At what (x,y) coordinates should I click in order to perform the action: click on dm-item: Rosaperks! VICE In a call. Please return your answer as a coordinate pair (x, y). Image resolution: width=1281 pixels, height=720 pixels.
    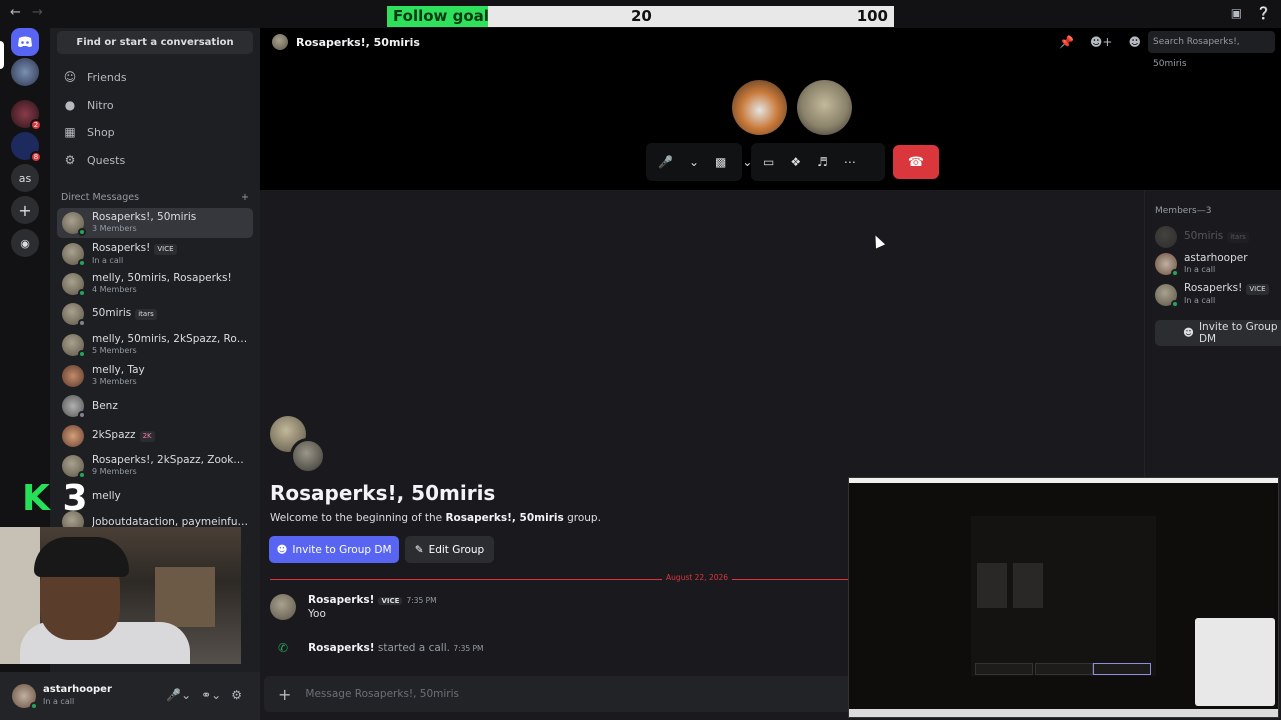
    Looking at the image, I should click on (155, 254).